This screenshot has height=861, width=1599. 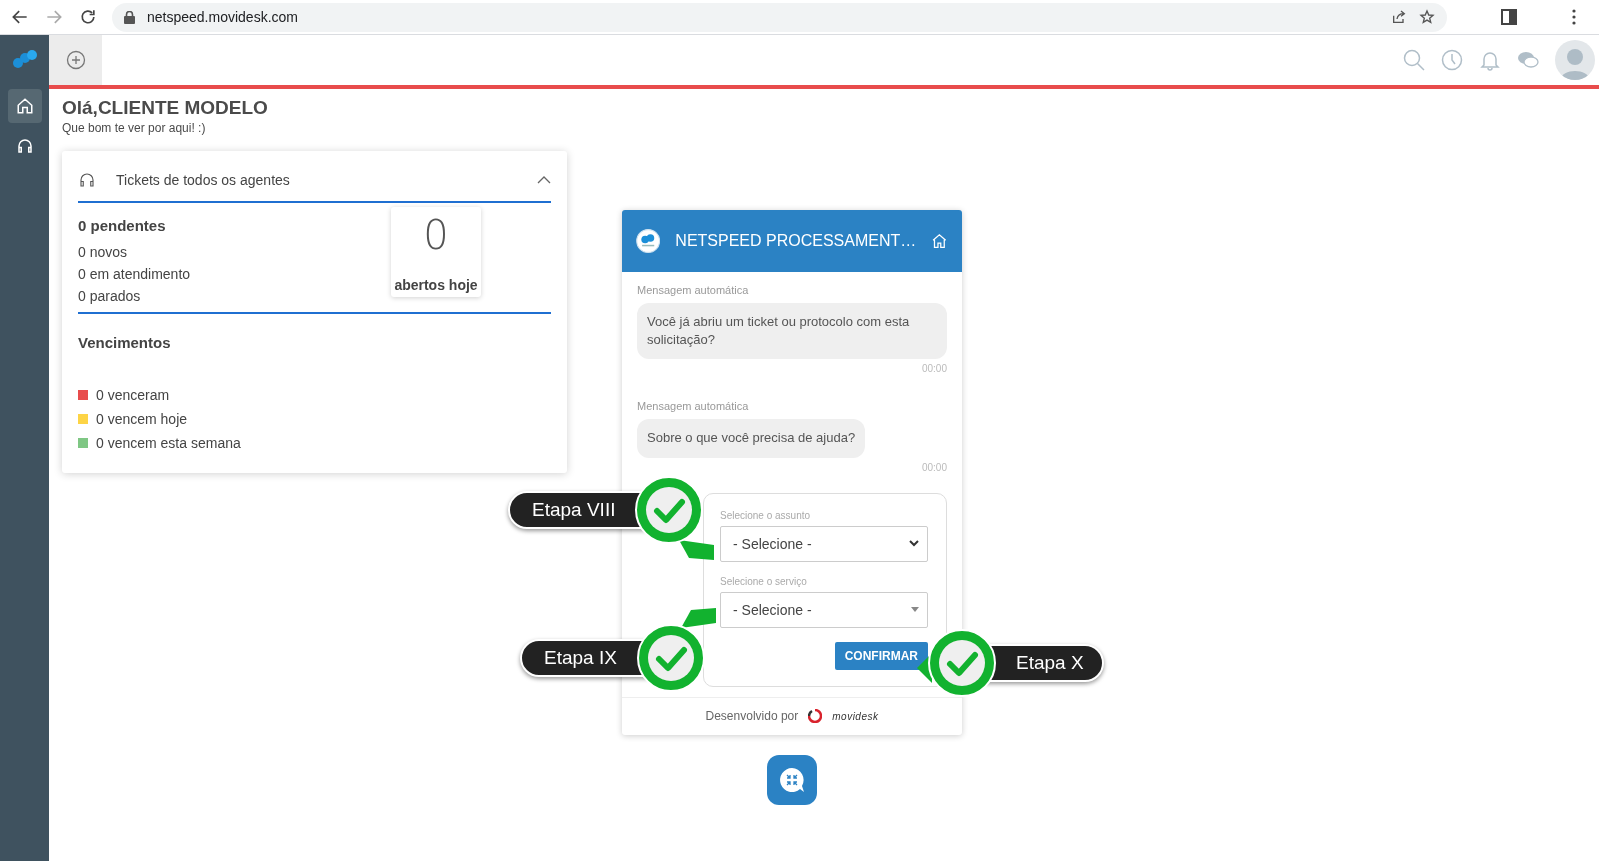 What do you see at coordinates (1575, 63) in the screenshot?
I see `user-silhouette-icon` at bounding box center [1575, 63].